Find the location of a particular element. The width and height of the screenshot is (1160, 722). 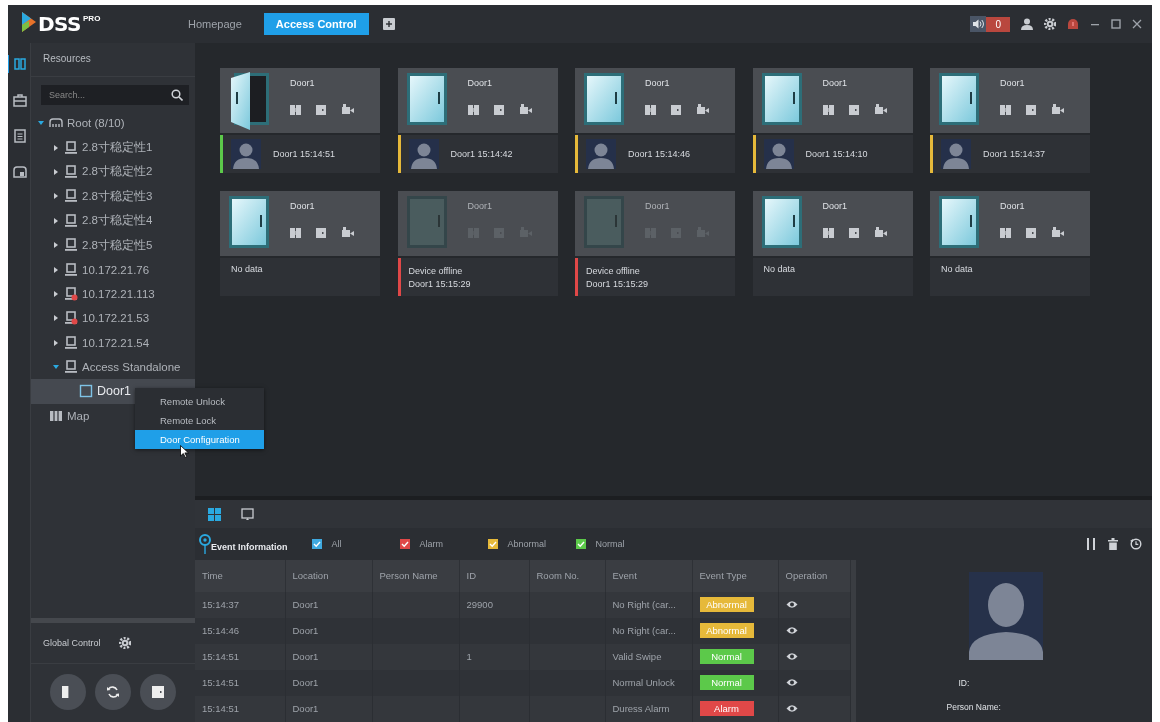

resources-icon is located at coordinates (20, 64).